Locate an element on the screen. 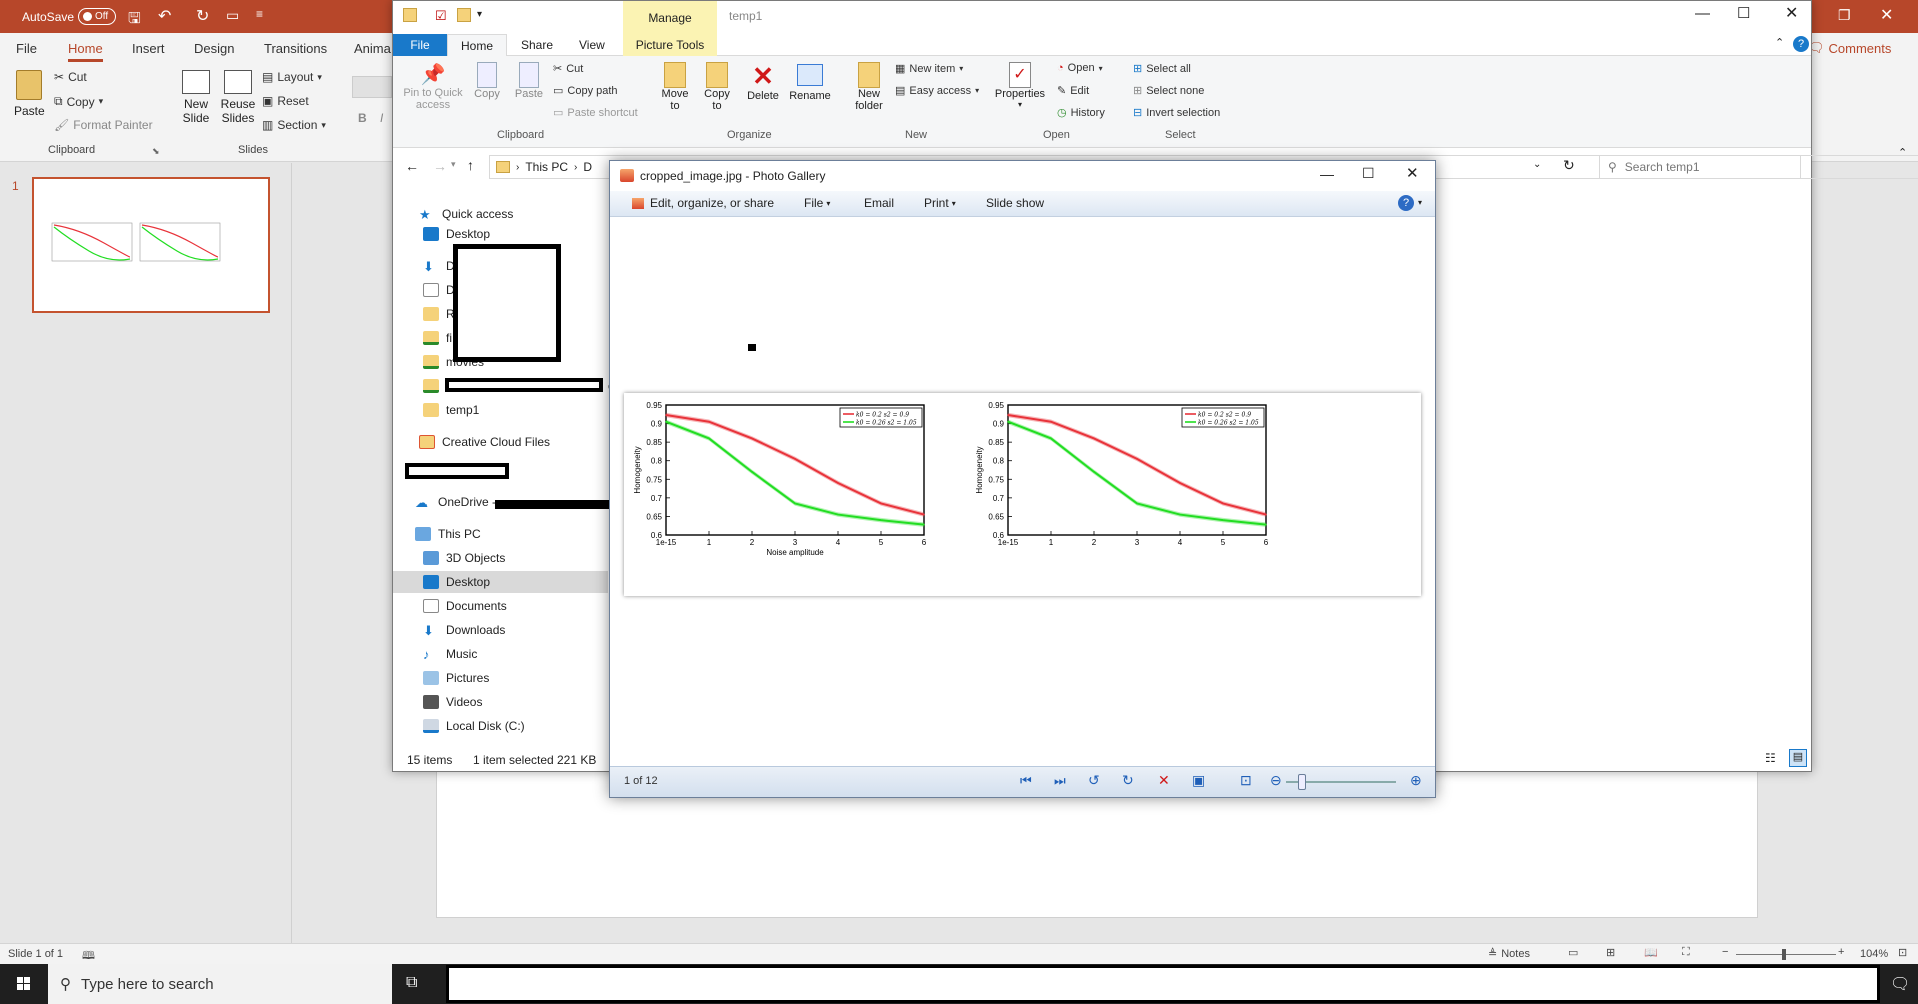  properties-button: ✓ Properties ▾ is located at coordinates (1020, 85).